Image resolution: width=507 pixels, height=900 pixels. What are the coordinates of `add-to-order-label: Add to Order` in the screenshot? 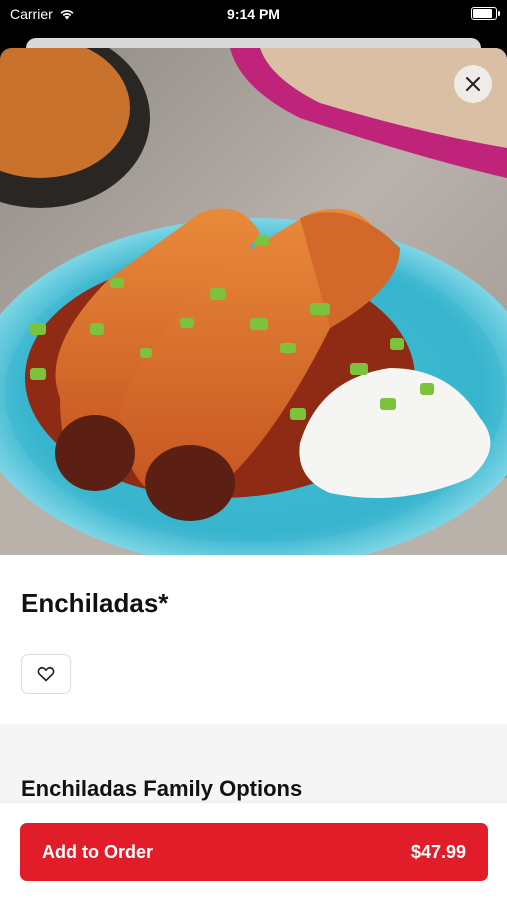 It's located at (97, 852).